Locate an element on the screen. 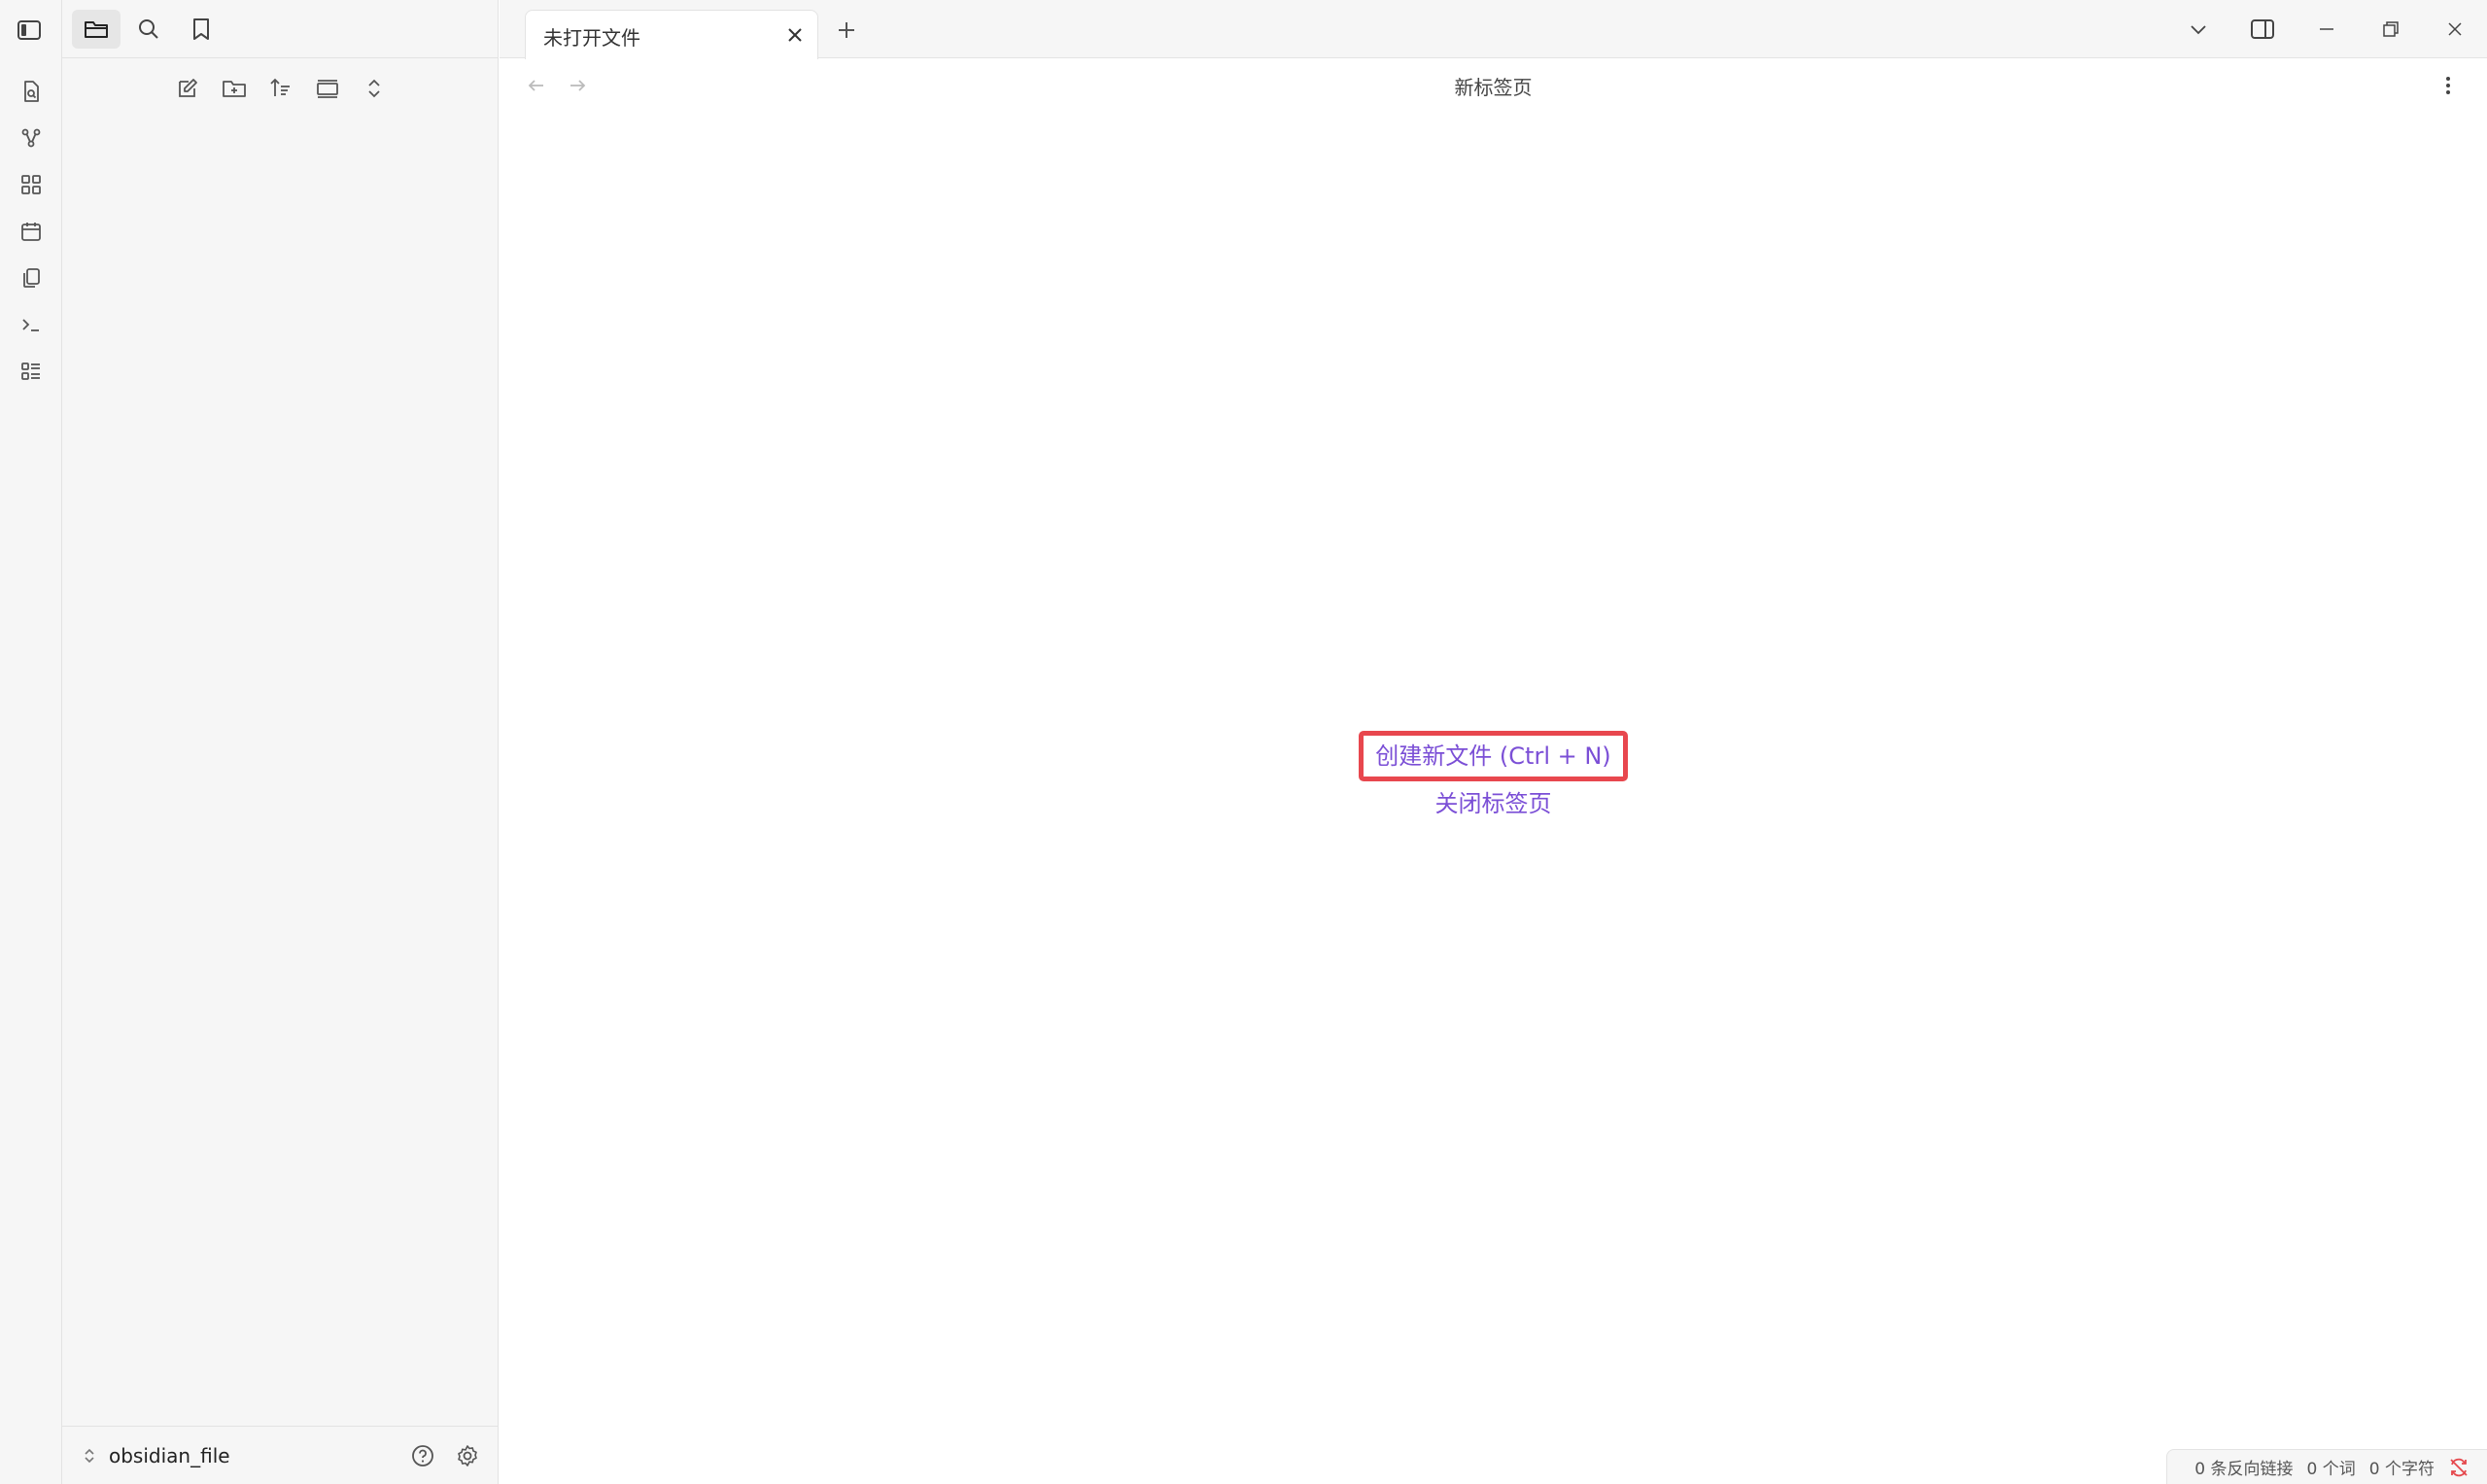 The image size is (2487, 1484). new-tab-button is located at coordinates (847, 30).